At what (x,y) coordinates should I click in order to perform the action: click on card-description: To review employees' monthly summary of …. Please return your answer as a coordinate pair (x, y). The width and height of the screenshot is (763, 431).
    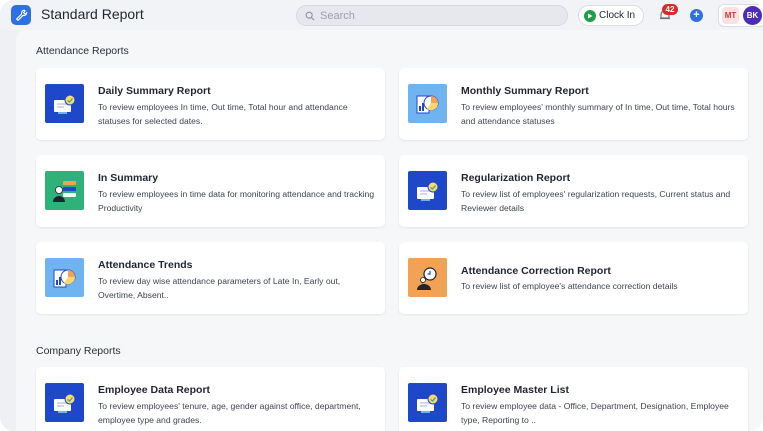
    Looking at the image, I should click on (598, 114).